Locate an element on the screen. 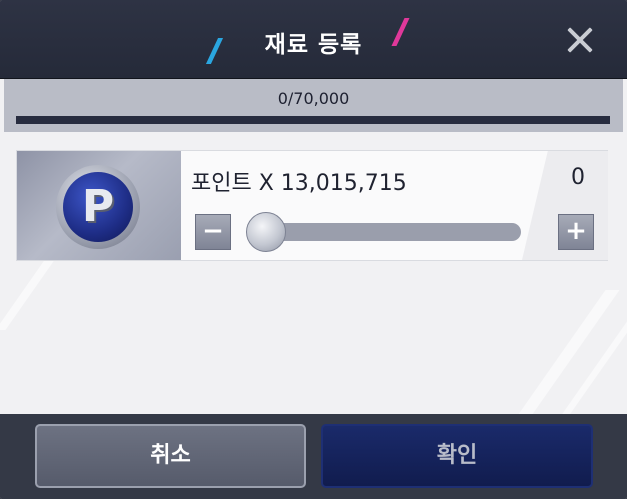 The width and height of the screenshot is (627, 499). quantity-slider-thumb is located at coordinates (266, 232).